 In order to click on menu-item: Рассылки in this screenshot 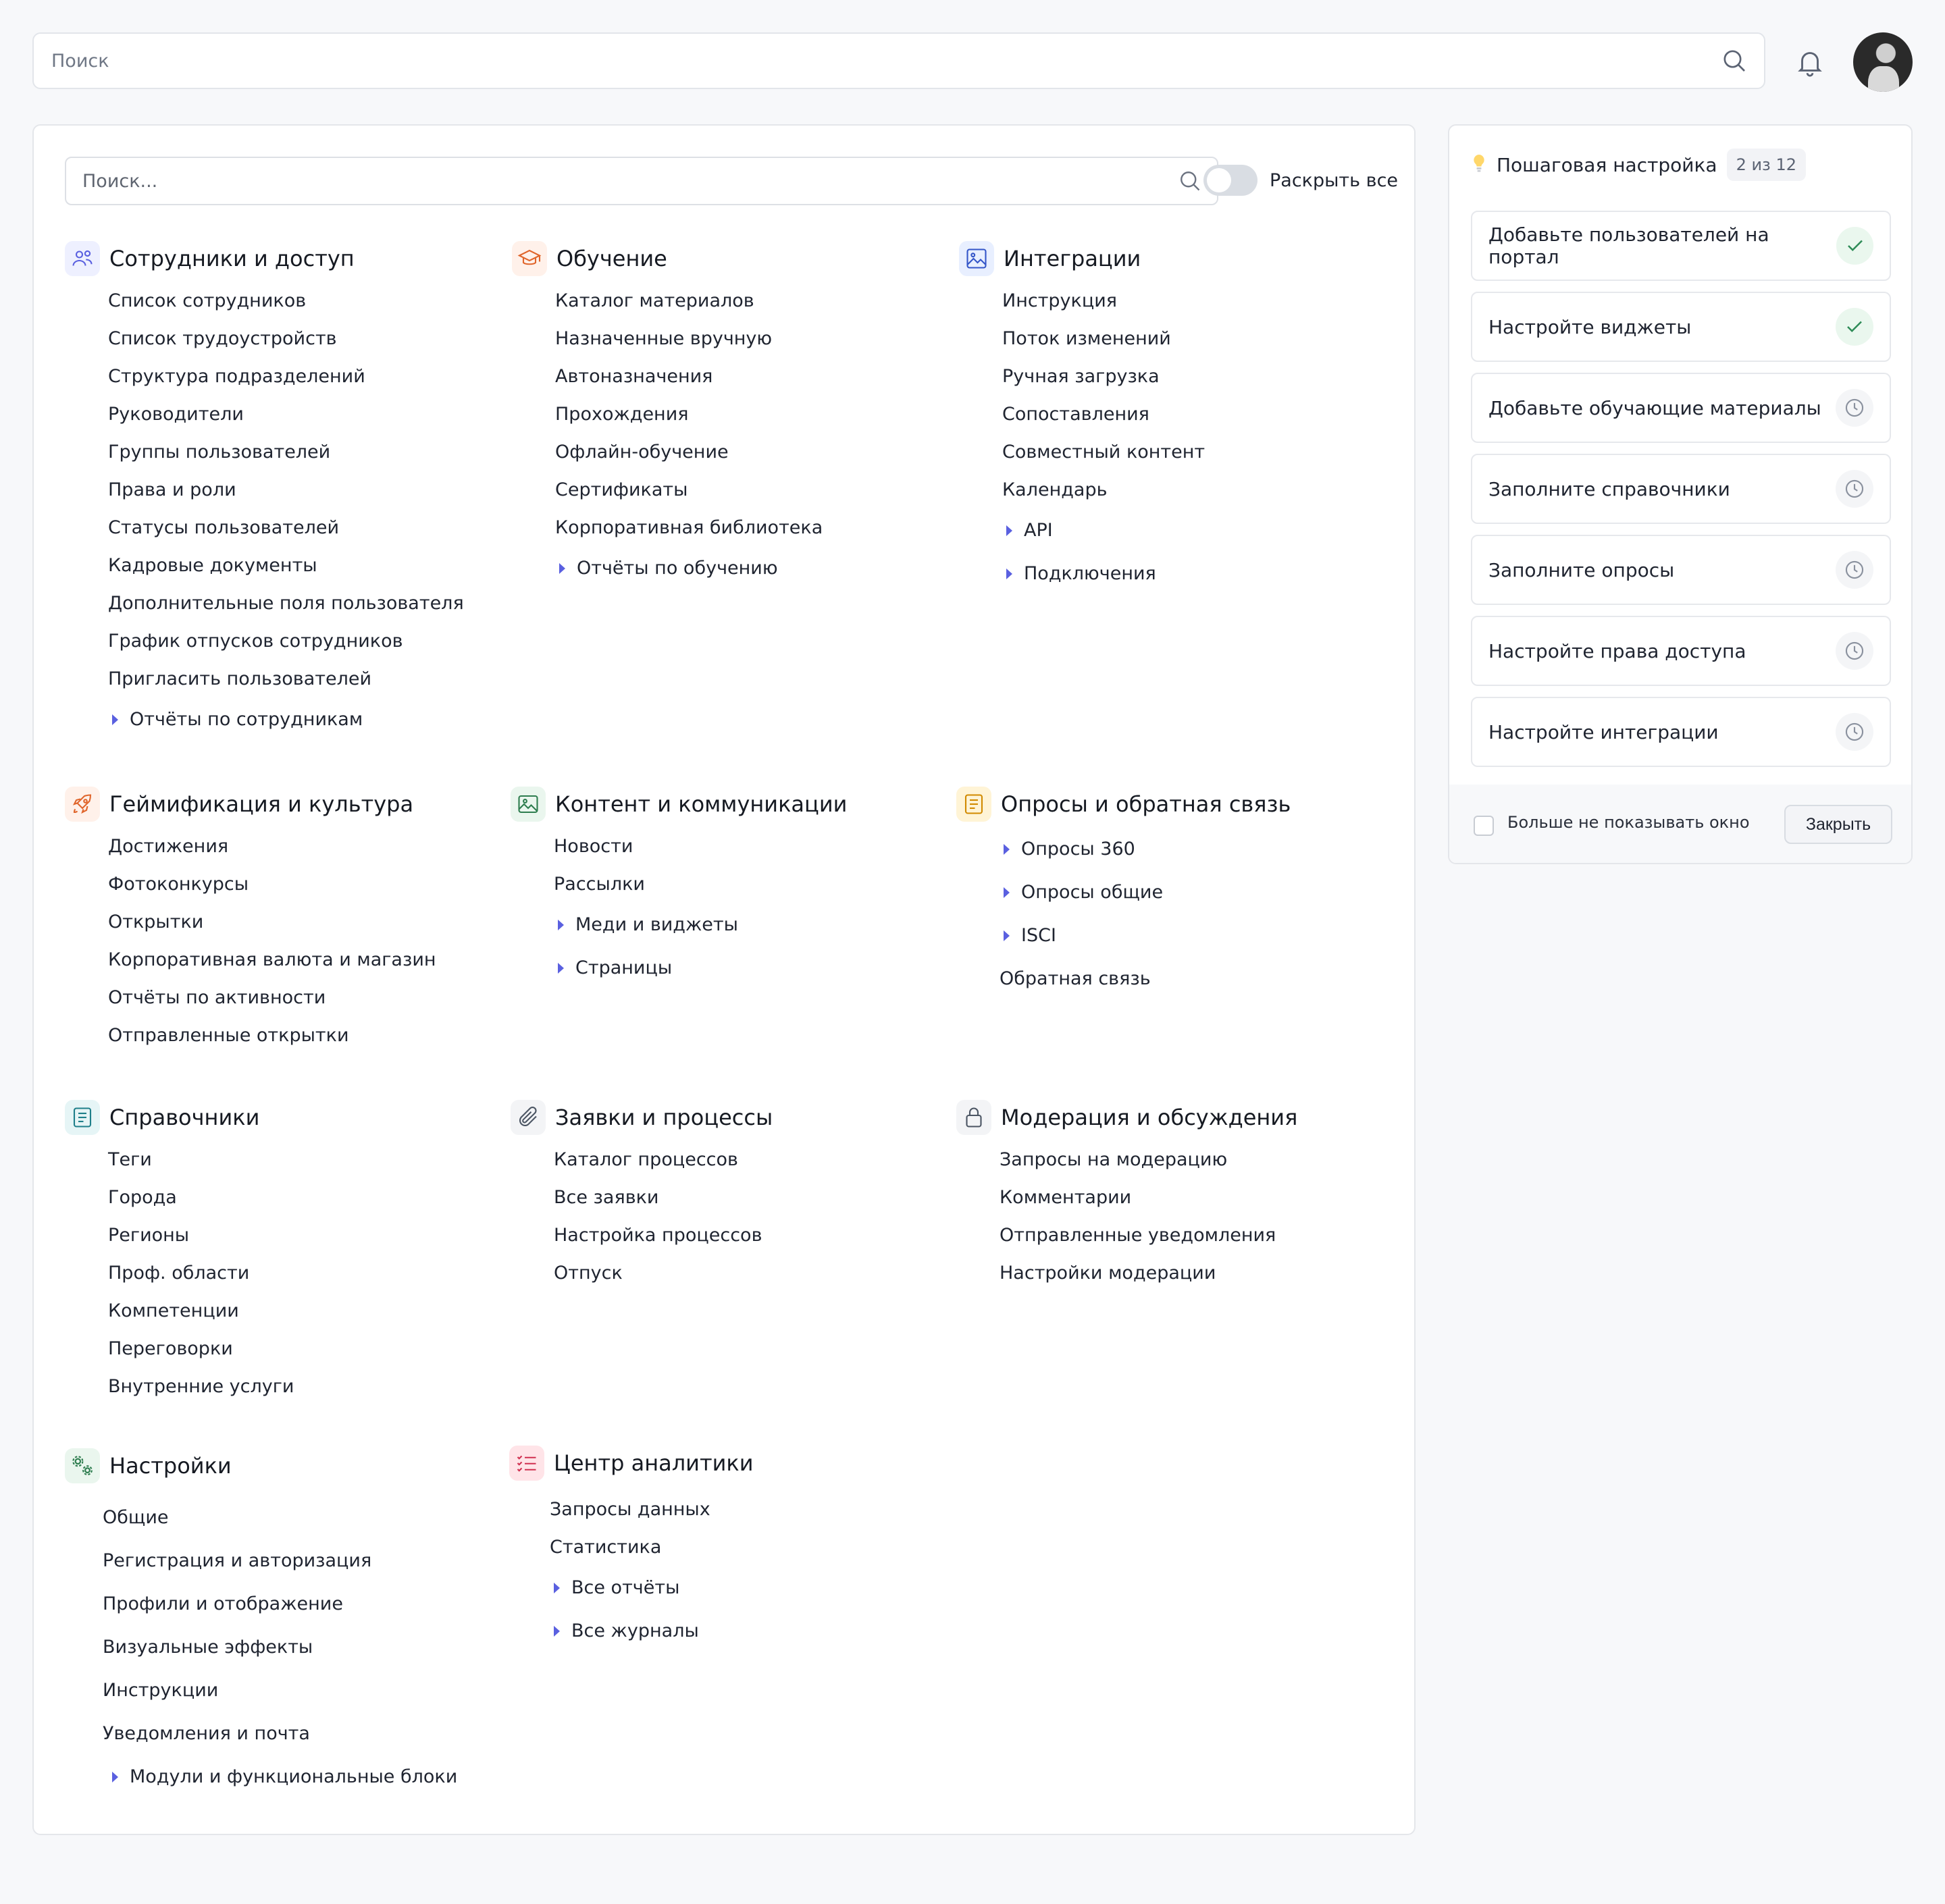, I will do `click(700, 884)`.